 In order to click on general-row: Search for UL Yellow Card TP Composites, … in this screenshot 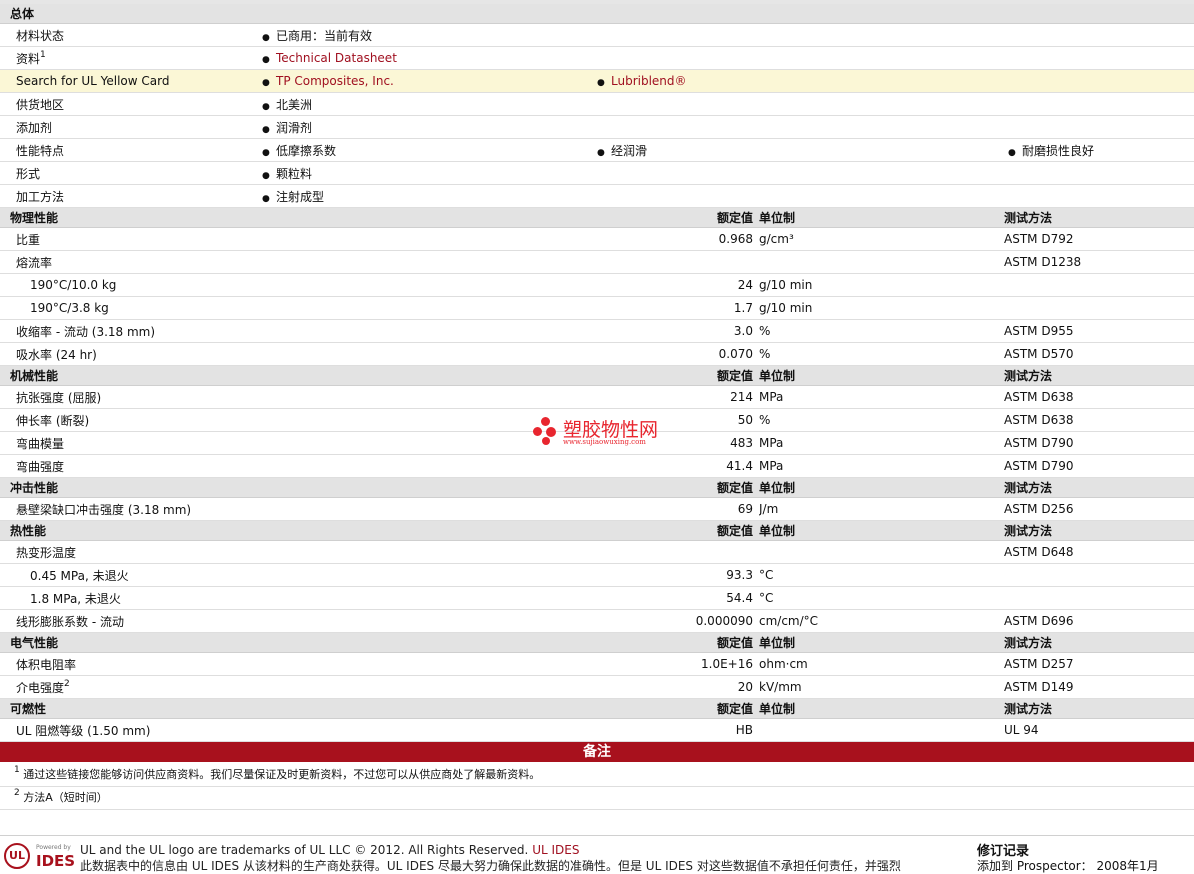, I will do `click(597, 81)`.